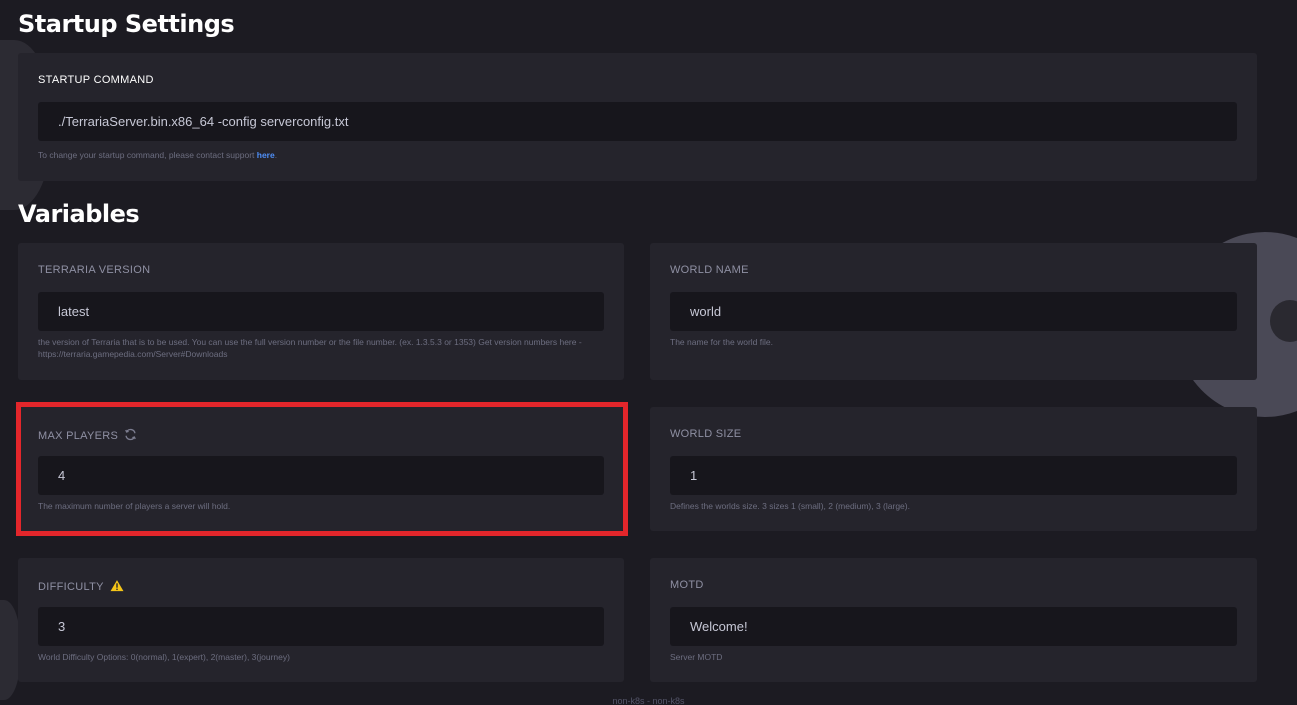 This screenshot has width=1297, height=705. I want to click on variable-value: 1, so click(694, 475).